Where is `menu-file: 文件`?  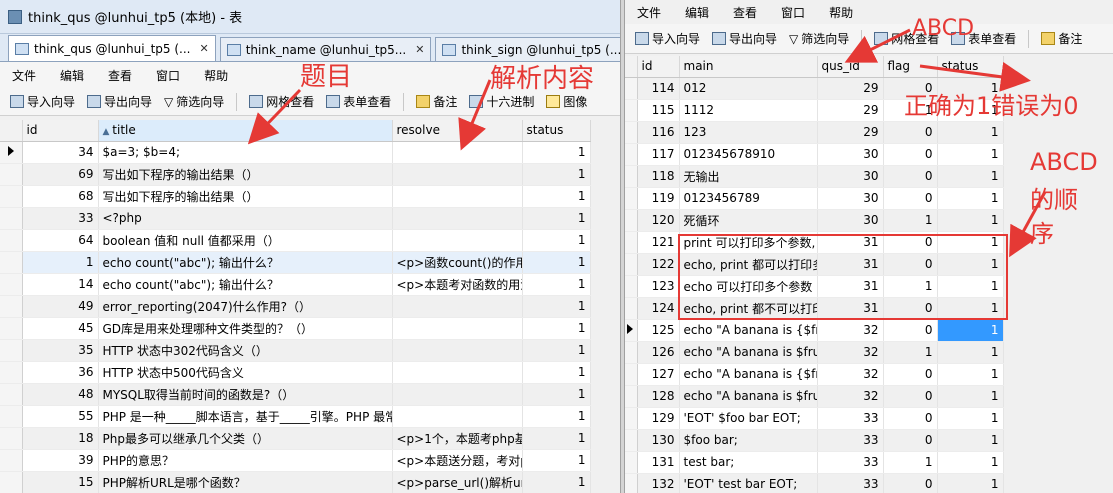 menu-file: 文件 is located at coordinates (649, 12).